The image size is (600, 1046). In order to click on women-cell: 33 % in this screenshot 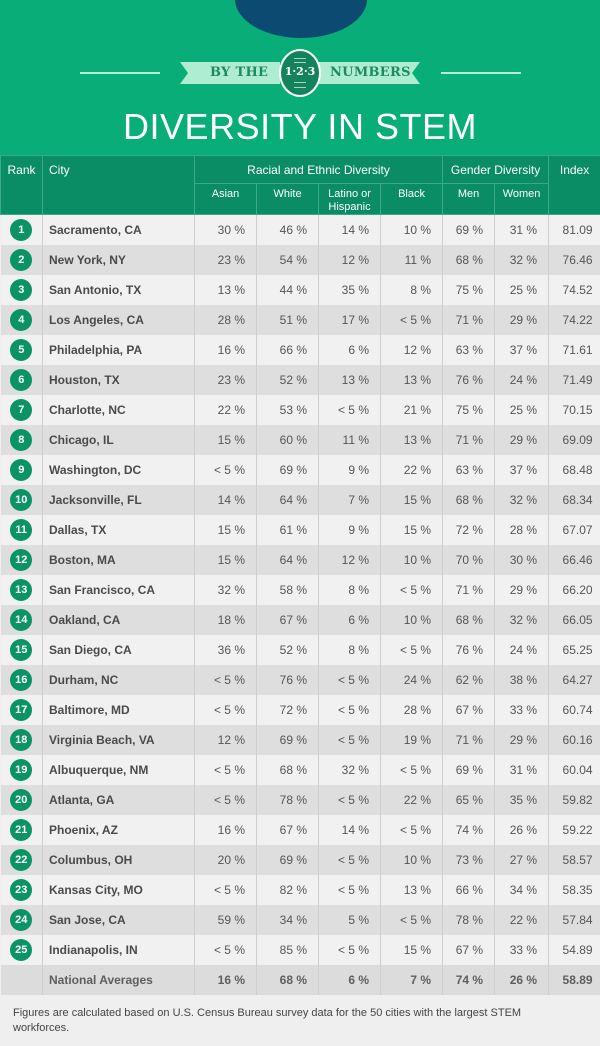, I will do `click(522, 949)`.